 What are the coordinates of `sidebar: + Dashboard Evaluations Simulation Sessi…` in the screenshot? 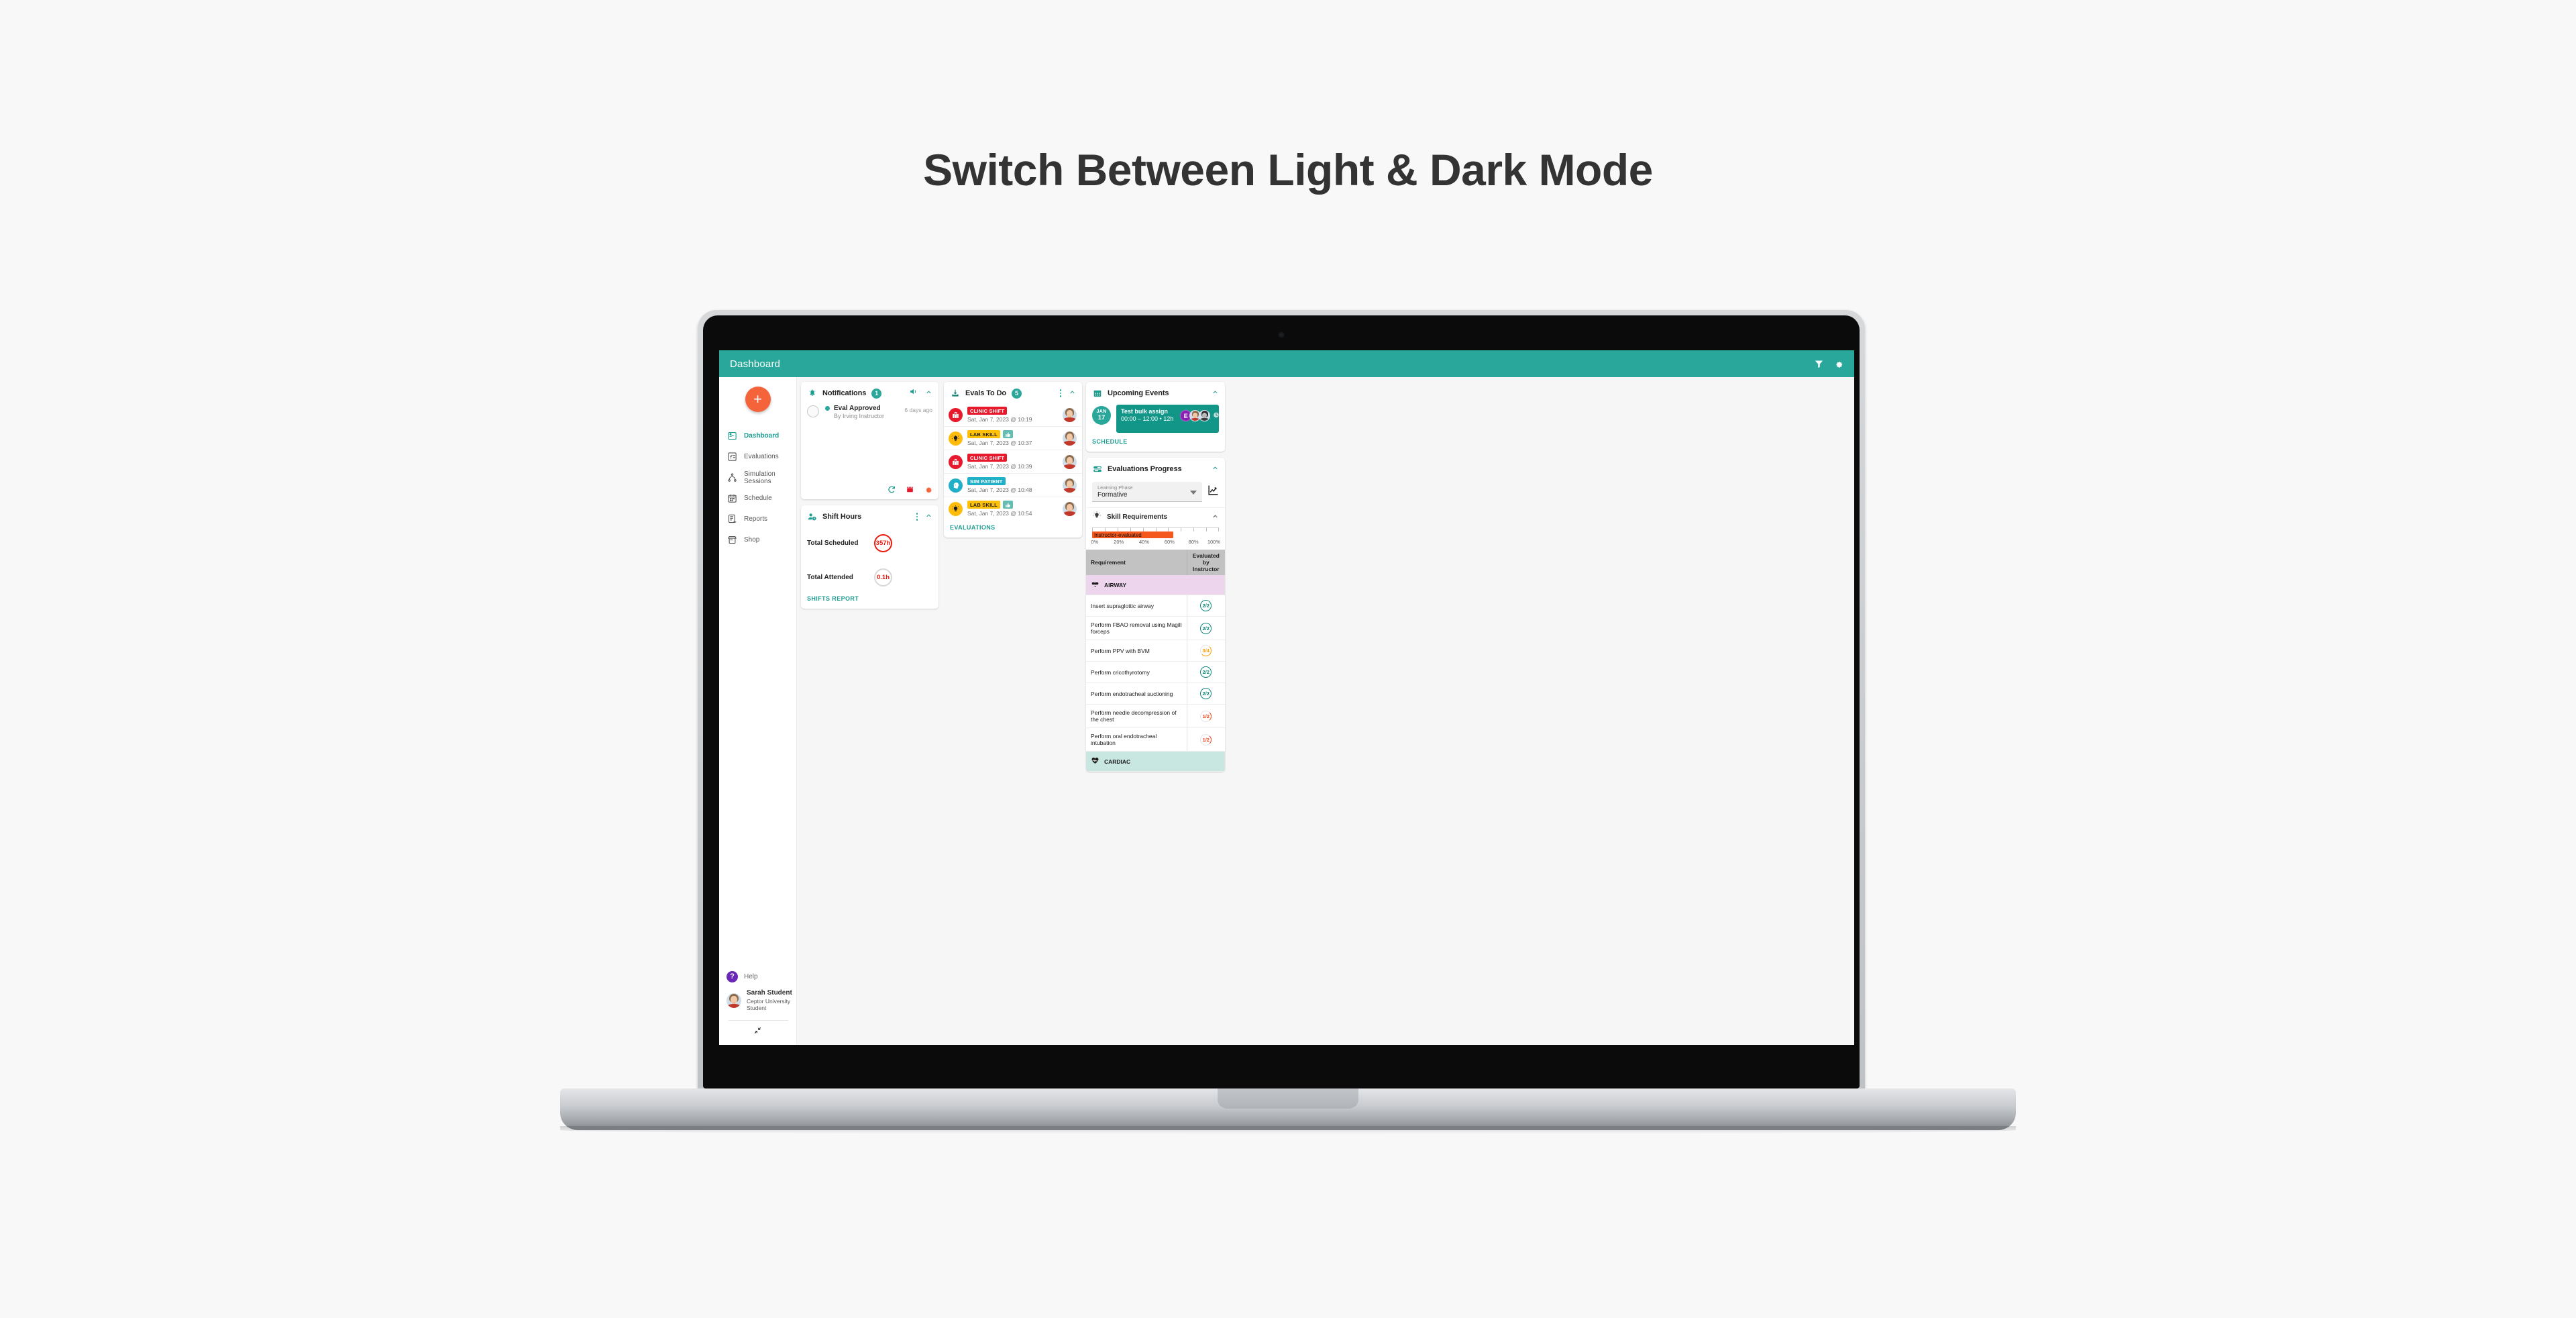 It's located at (758, 711).